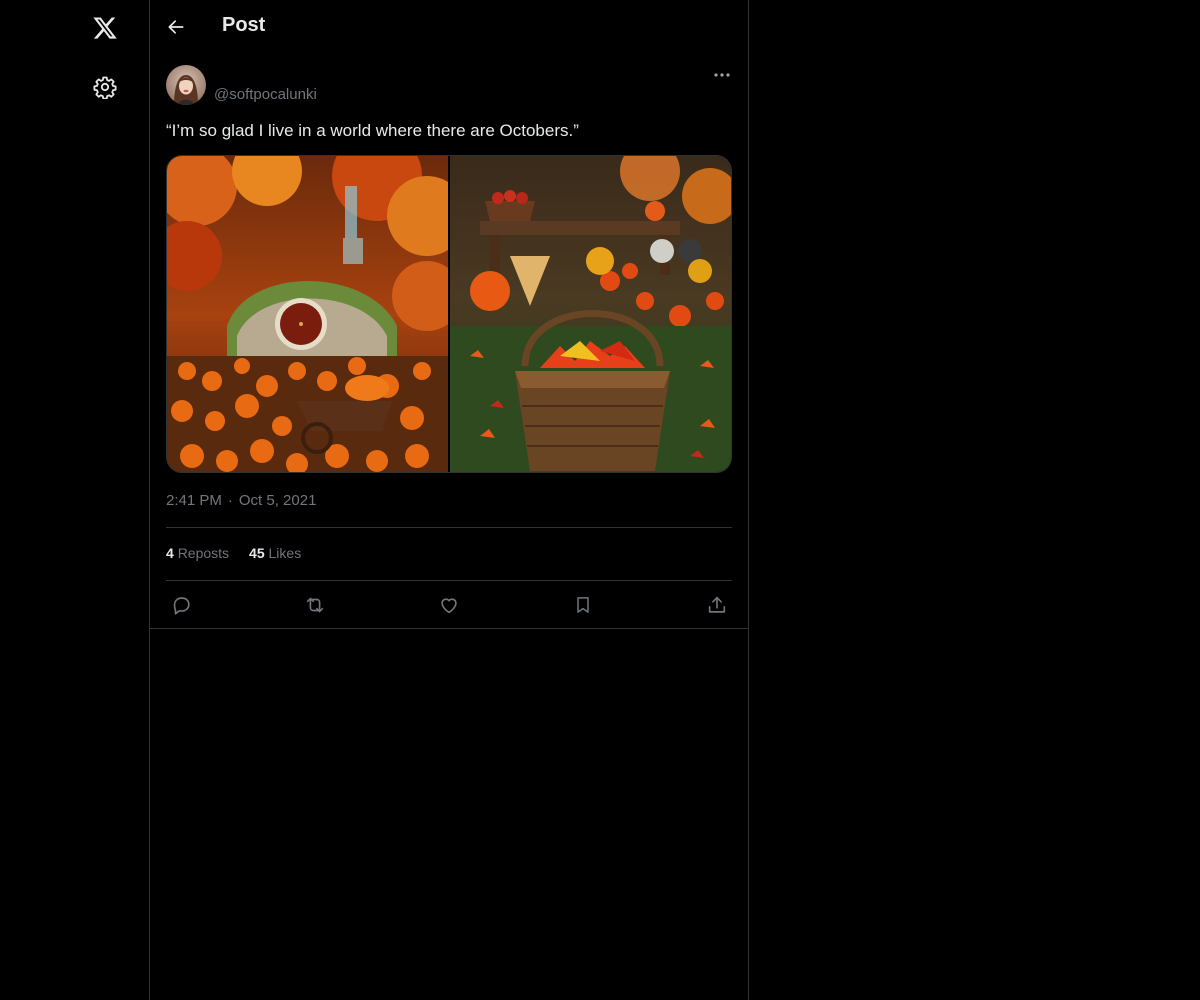 The height and width of the screenshot is (1000, 1200). Describe the element at coordinates (449, 314) in the screenshot. I see `post-media` at that location.